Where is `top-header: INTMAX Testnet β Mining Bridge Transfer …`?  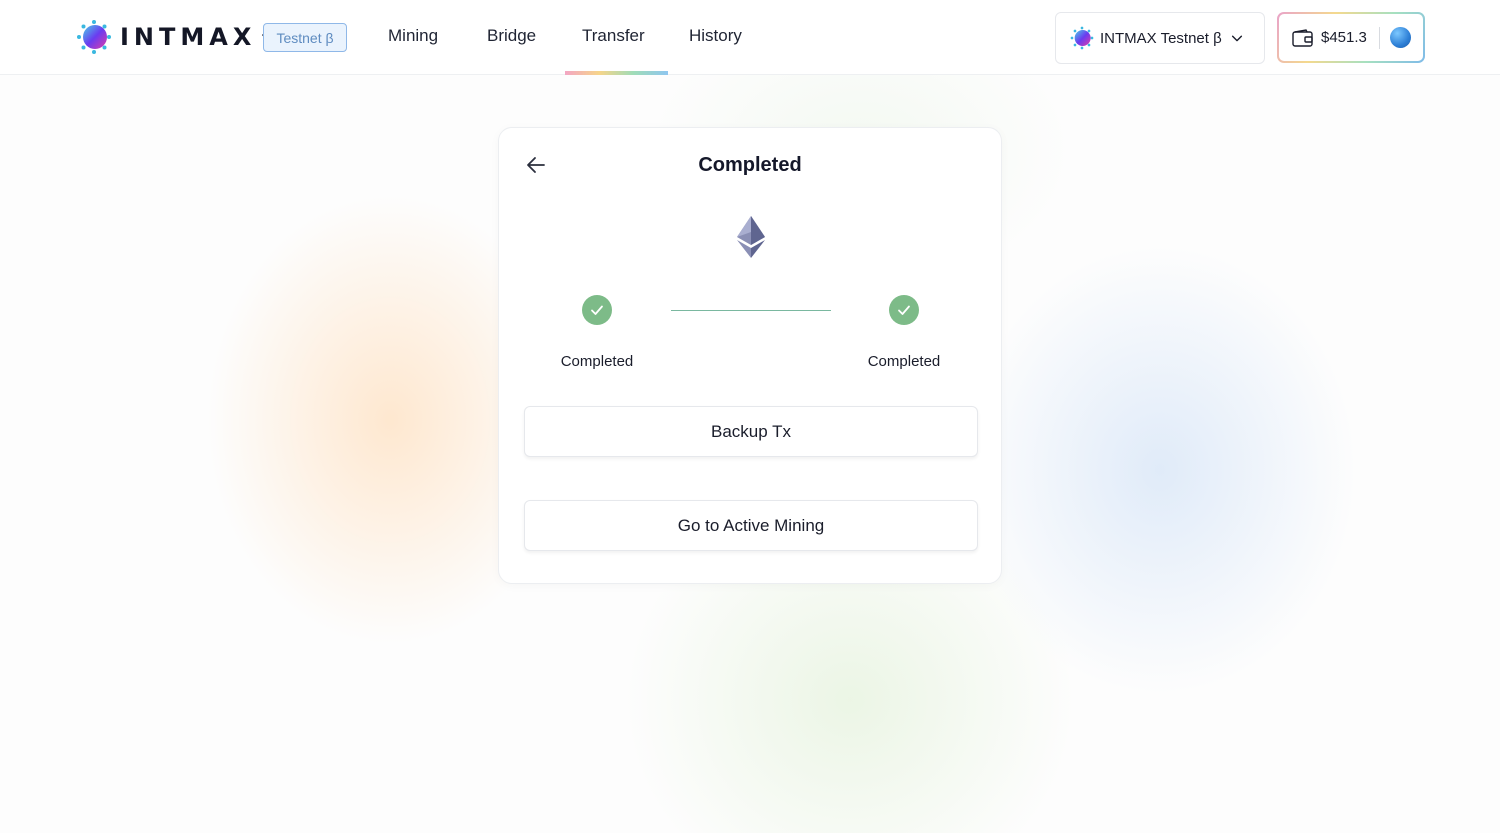 top-header: INTMAX Testnet β Mining Bridge Transfer … is located at coordinates (750, 37).